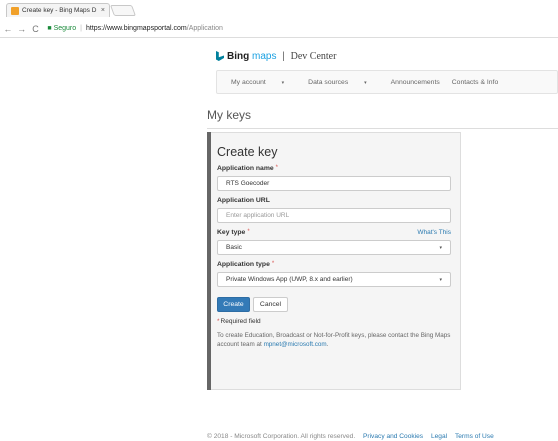  What do you see at coordinates (334, 215) in the screenshot?
I see `application-url-input: Enter application URL` at bounding box center [334, 215].